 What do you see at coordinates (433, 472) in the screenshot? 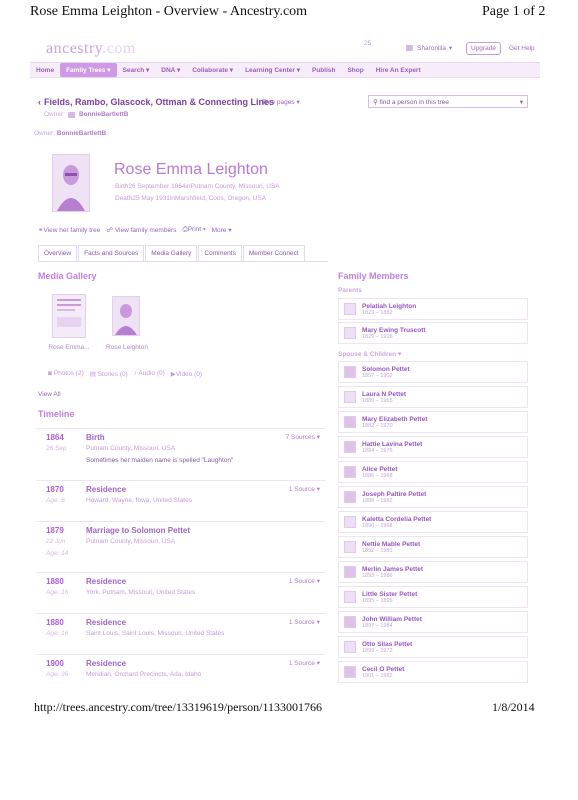
I see `family-member: Alice Pettet 1886 – 1968` at bounding box center [433, 472].